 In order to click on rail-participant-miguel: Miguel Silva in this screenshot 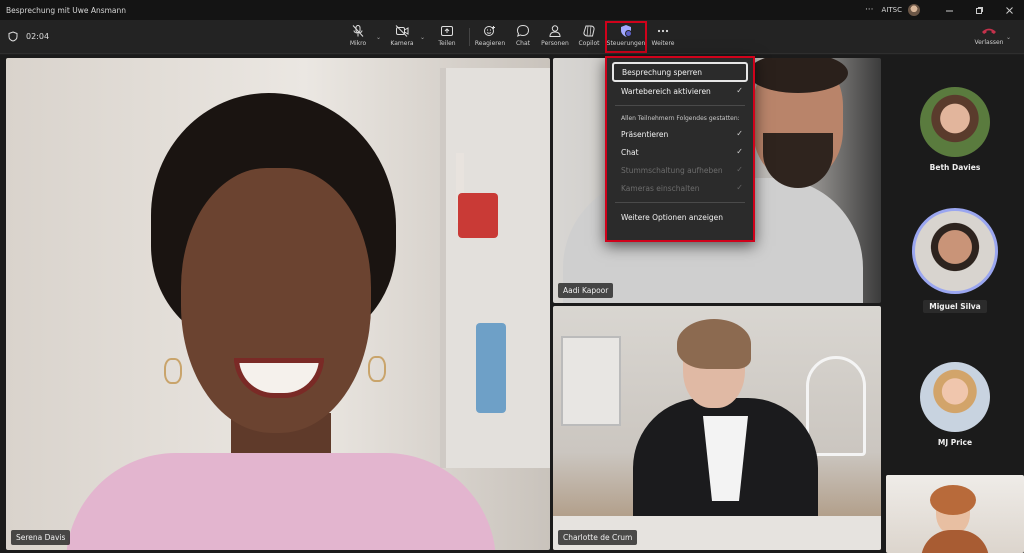, I will do `click(955, 260)`.